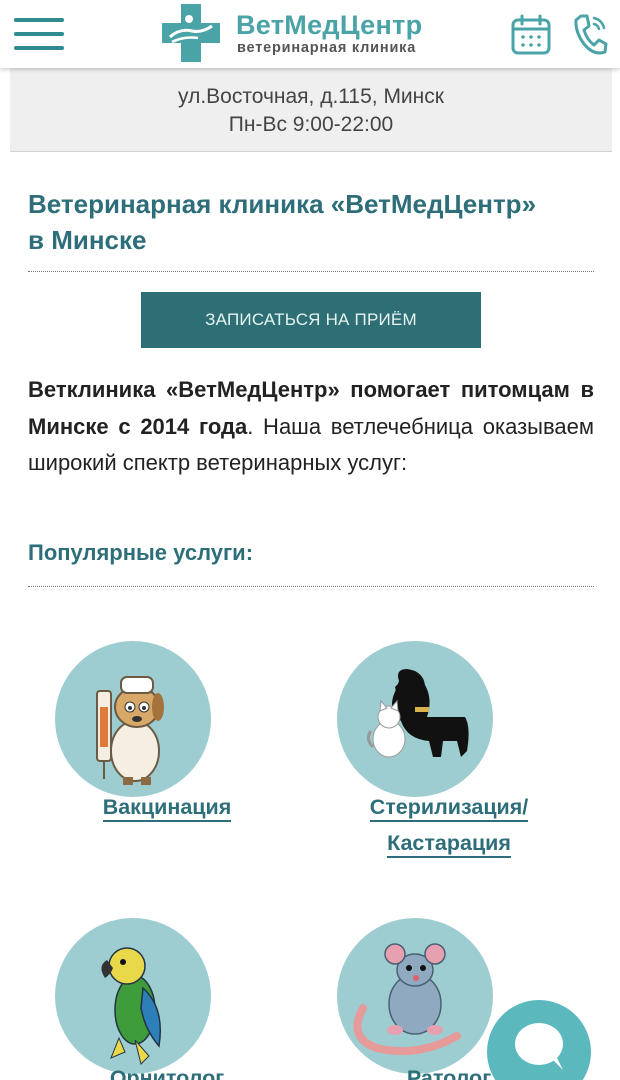 The image size is (620, 1080). I want to click on chat-button, so click(539, 1040).